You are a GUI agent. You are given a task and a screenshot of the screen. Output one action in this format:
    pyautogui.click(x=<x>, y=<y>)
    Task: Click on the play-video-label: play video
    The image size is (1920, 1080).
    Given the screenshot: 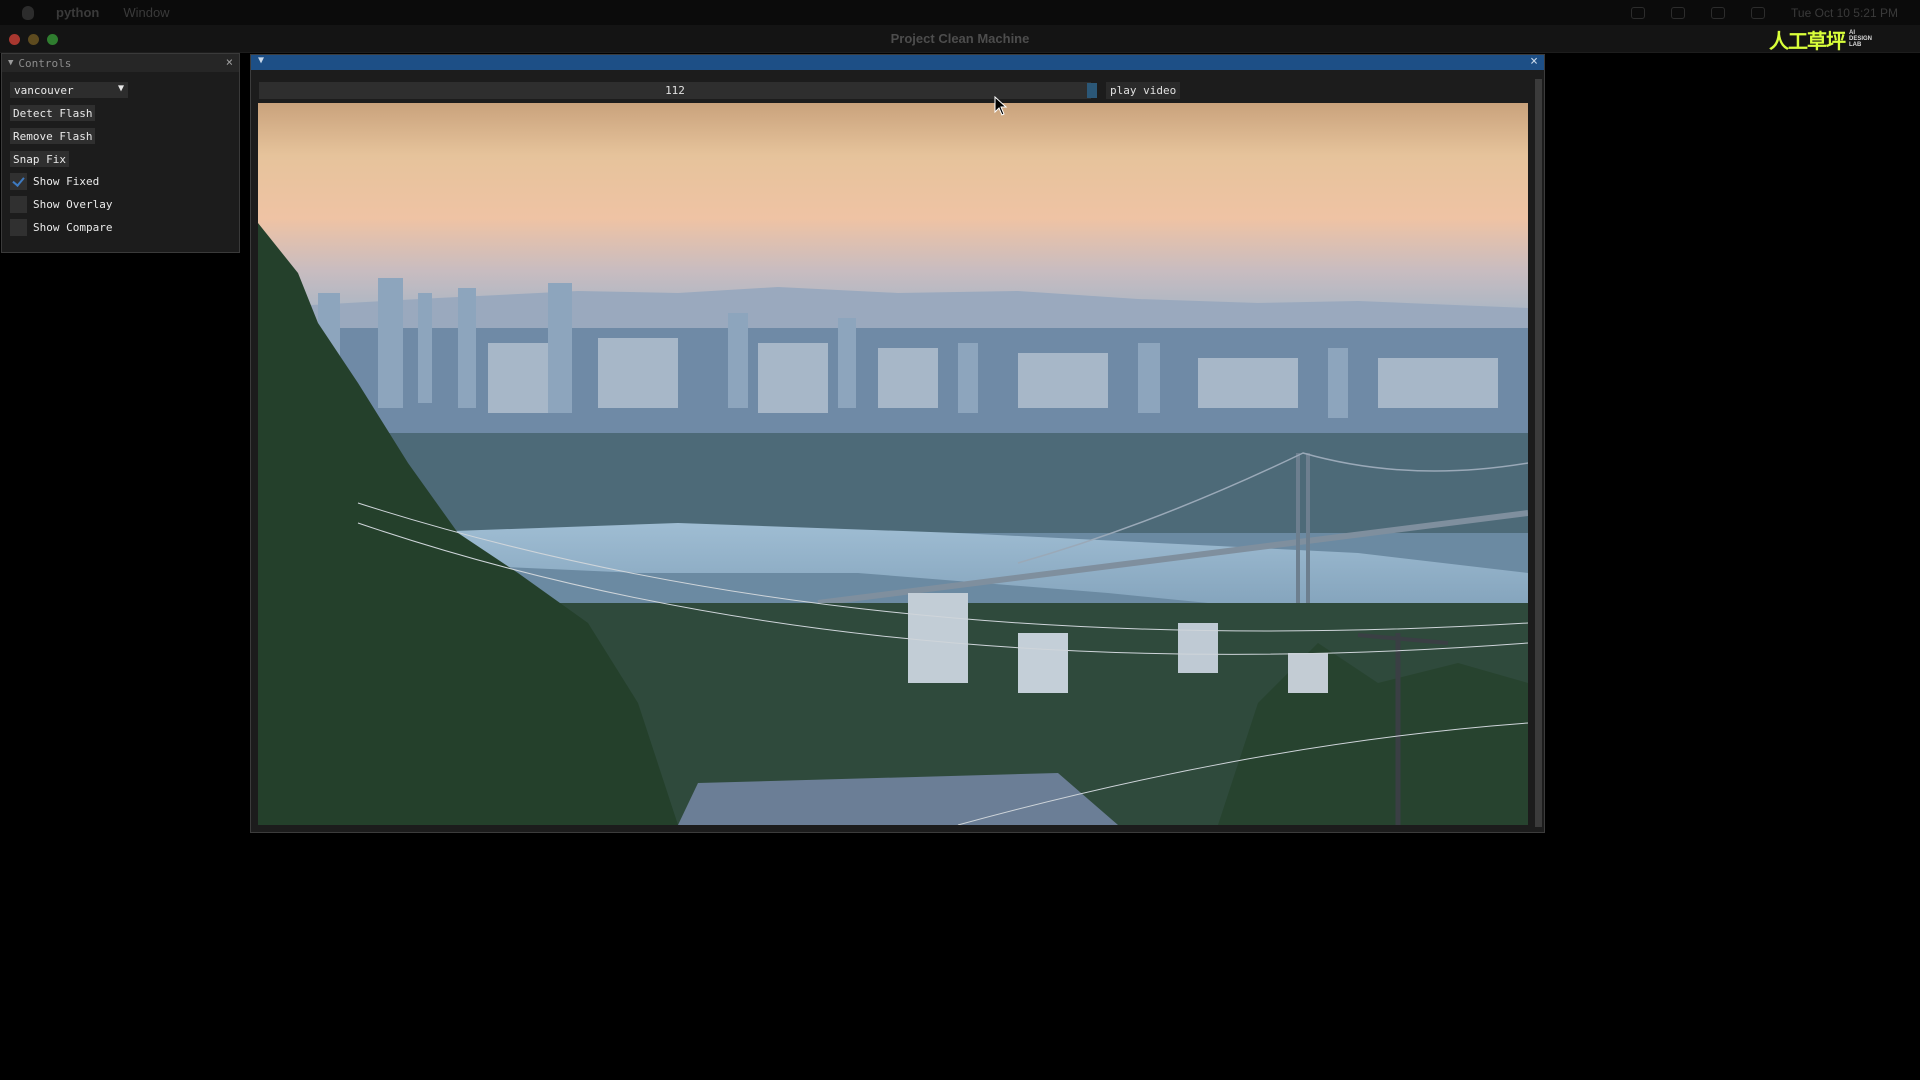 What is the action you would take?
    pyautogui.click(x=1143, y=90)
    